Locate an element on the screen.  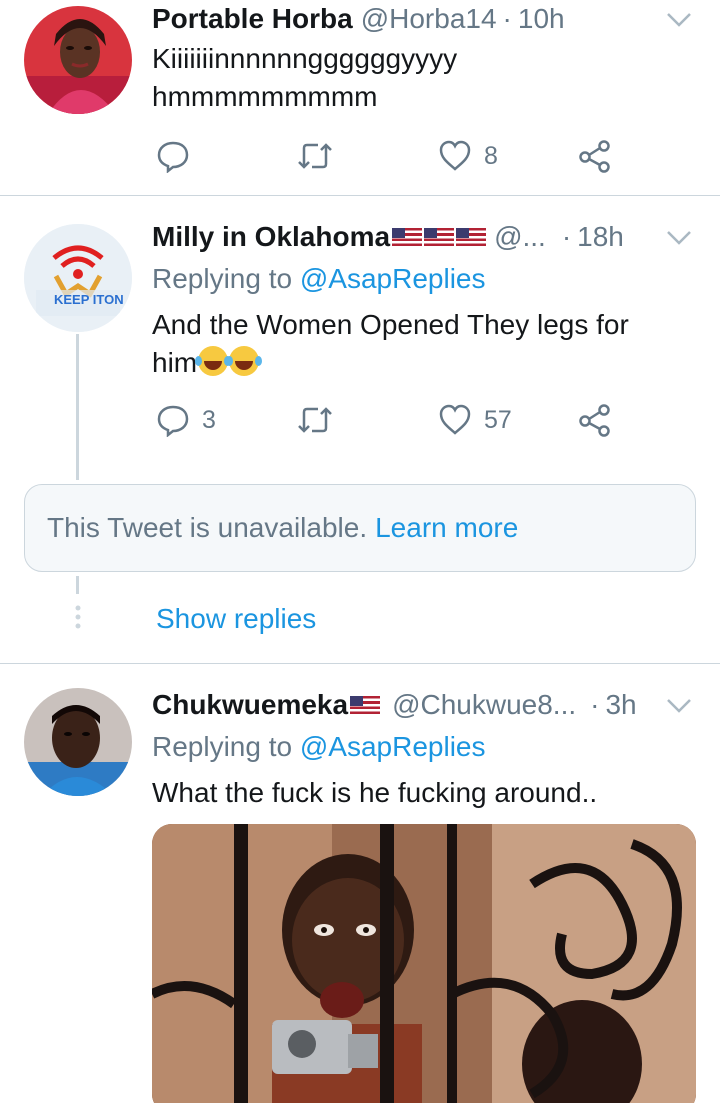
tweet-header: Chukwuemeka @Chukwue8... · 3h is located at coordinates (424, 705).